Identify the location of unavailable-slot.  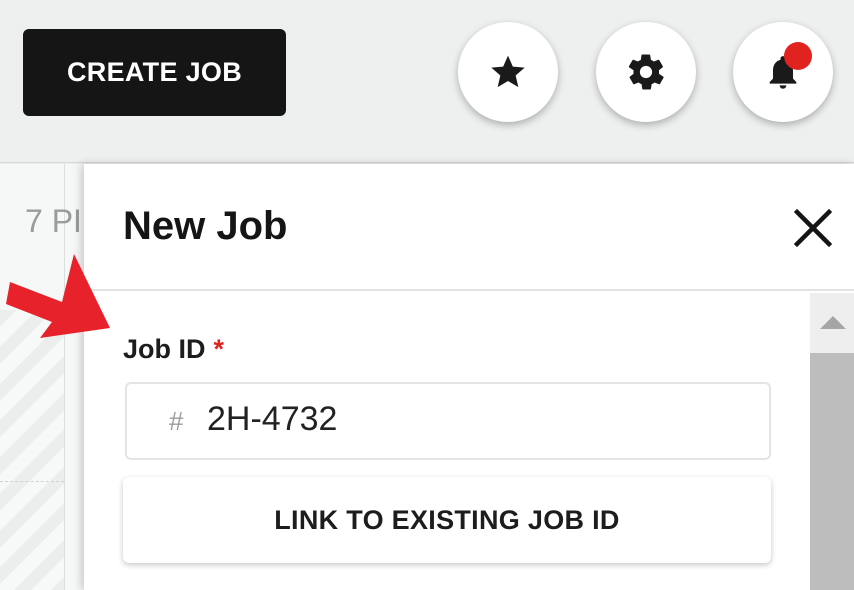
(32, 450).